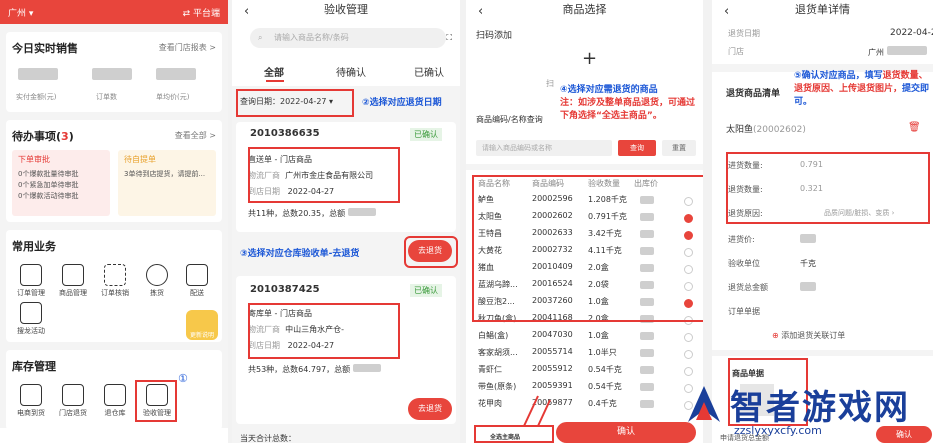 This screenshot has height=443, width=933. I want to click on add-order-link: ⊕ 添加退货关联订单, so click(808, 335).